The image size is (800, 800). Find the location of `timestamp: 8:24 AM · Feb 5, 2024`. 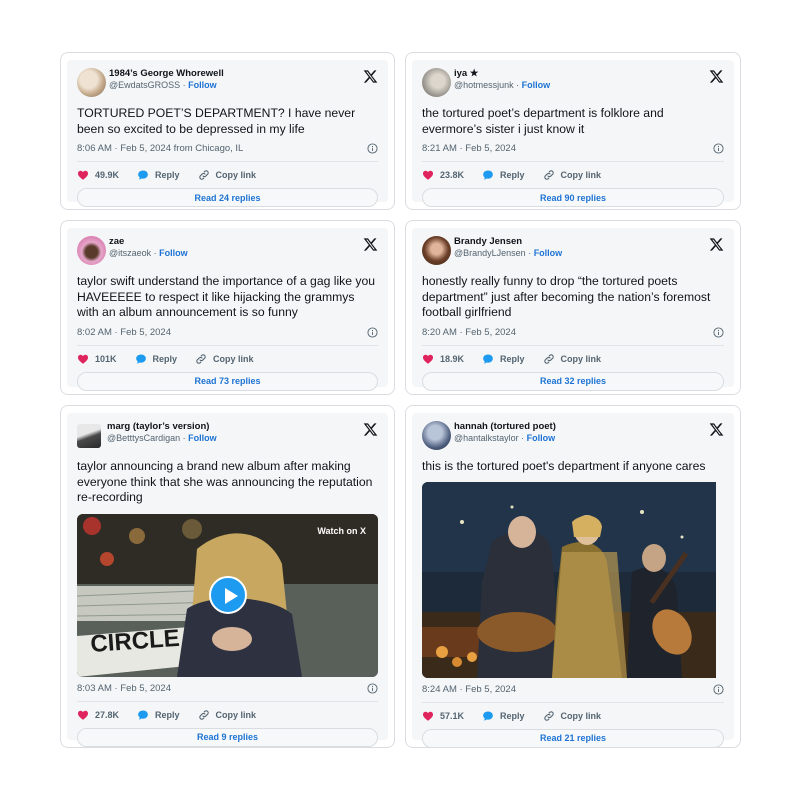

timestamp: 8:24 AM · Feb 5, 2024 is located at coordinates (469, 689).